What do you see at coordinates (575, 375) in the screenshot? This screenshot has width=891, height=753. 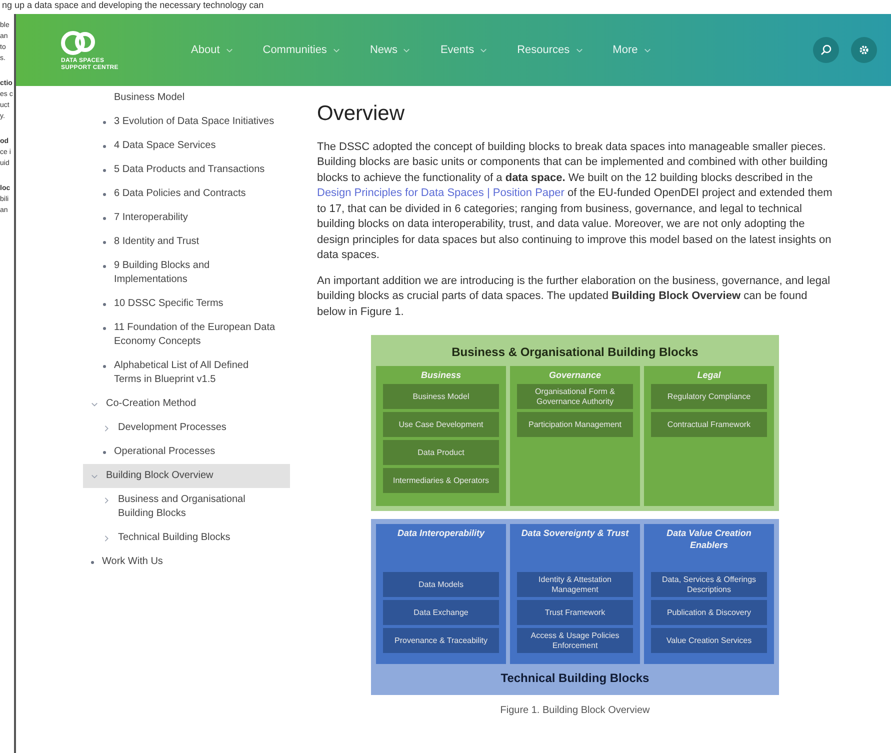 I see `category-heading: Governance` at bounding box center [575, 375].